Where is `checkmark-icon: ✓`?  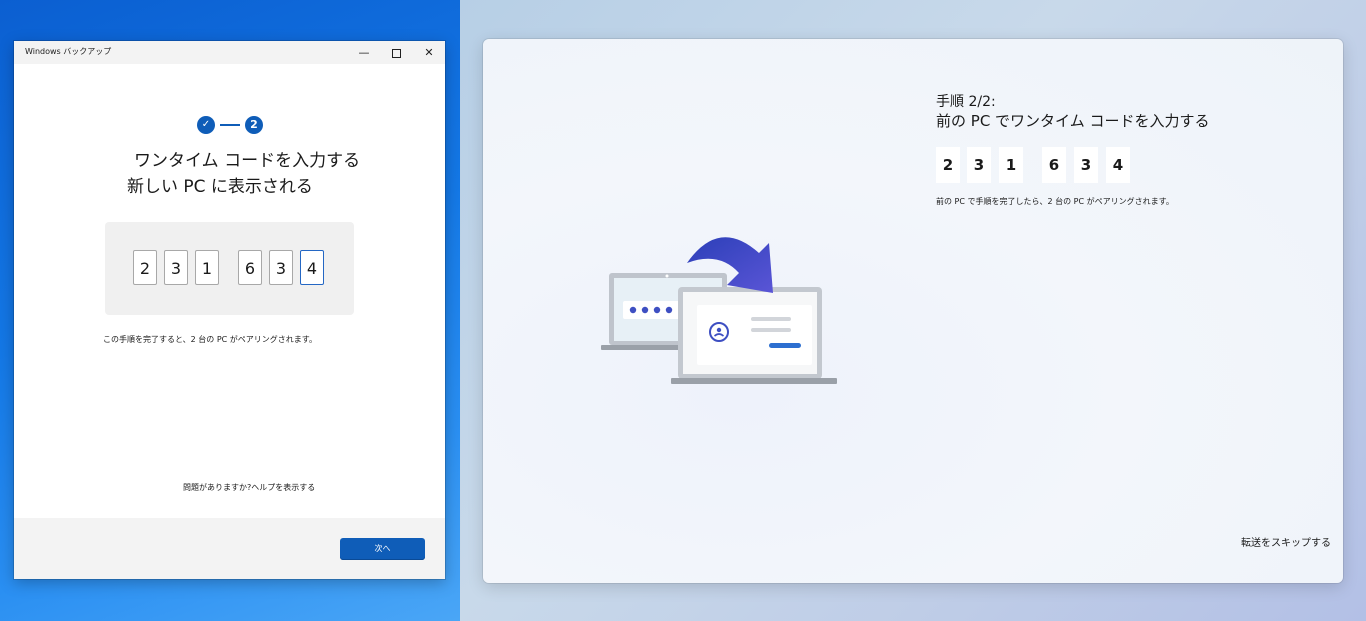 checkmark-icon: ✓ is located at coordinates (206, 125).